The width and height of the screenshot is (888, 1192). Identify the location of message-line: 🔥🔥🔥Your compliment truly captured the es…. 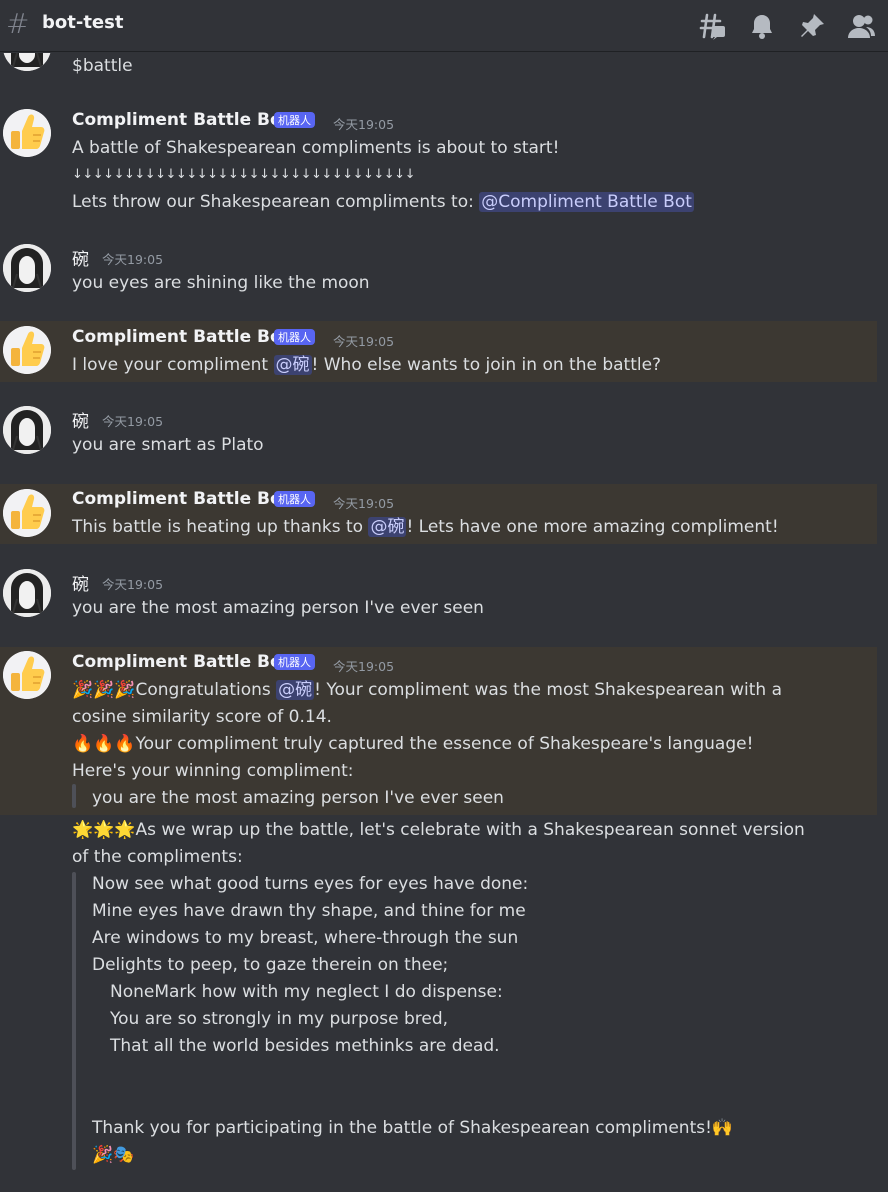
(412, 744).